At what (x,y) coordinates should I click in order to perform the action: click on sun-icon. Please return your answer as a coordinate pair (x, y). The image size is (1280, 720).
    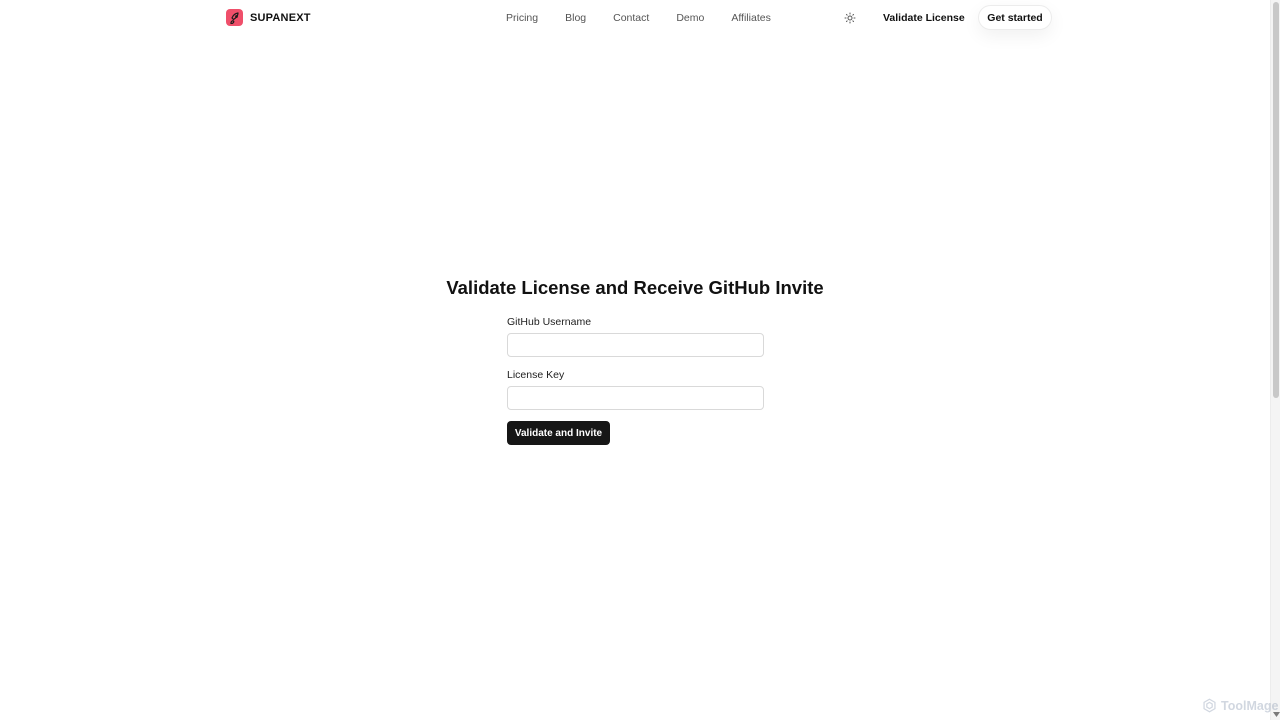
    Looking at the image, I should click on (850, 18).